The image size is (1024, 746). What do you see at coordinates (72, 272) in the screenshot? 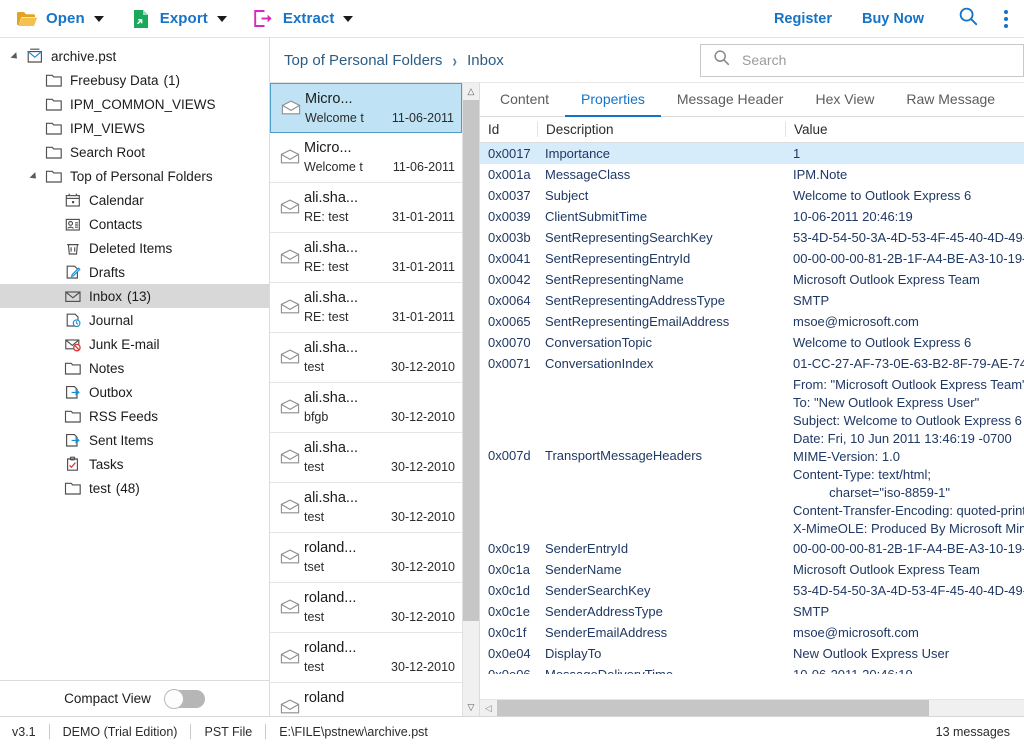
I see `drafts-icon` at bounding box center [72, 272].